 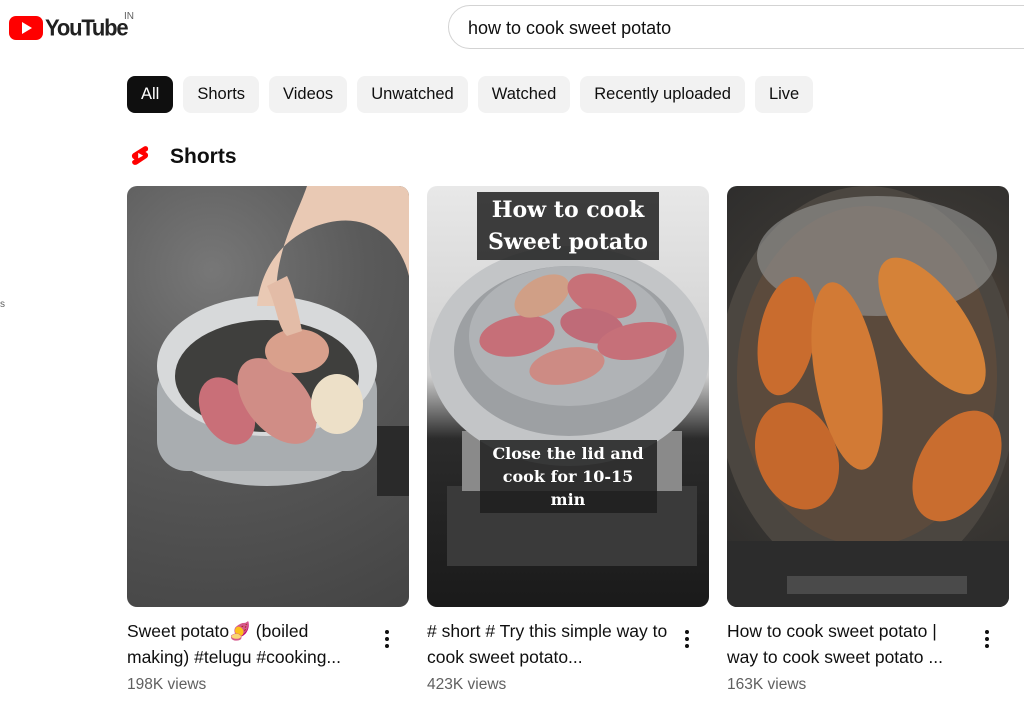 I want to click on country-code: IN, so click(x=129, y=16).